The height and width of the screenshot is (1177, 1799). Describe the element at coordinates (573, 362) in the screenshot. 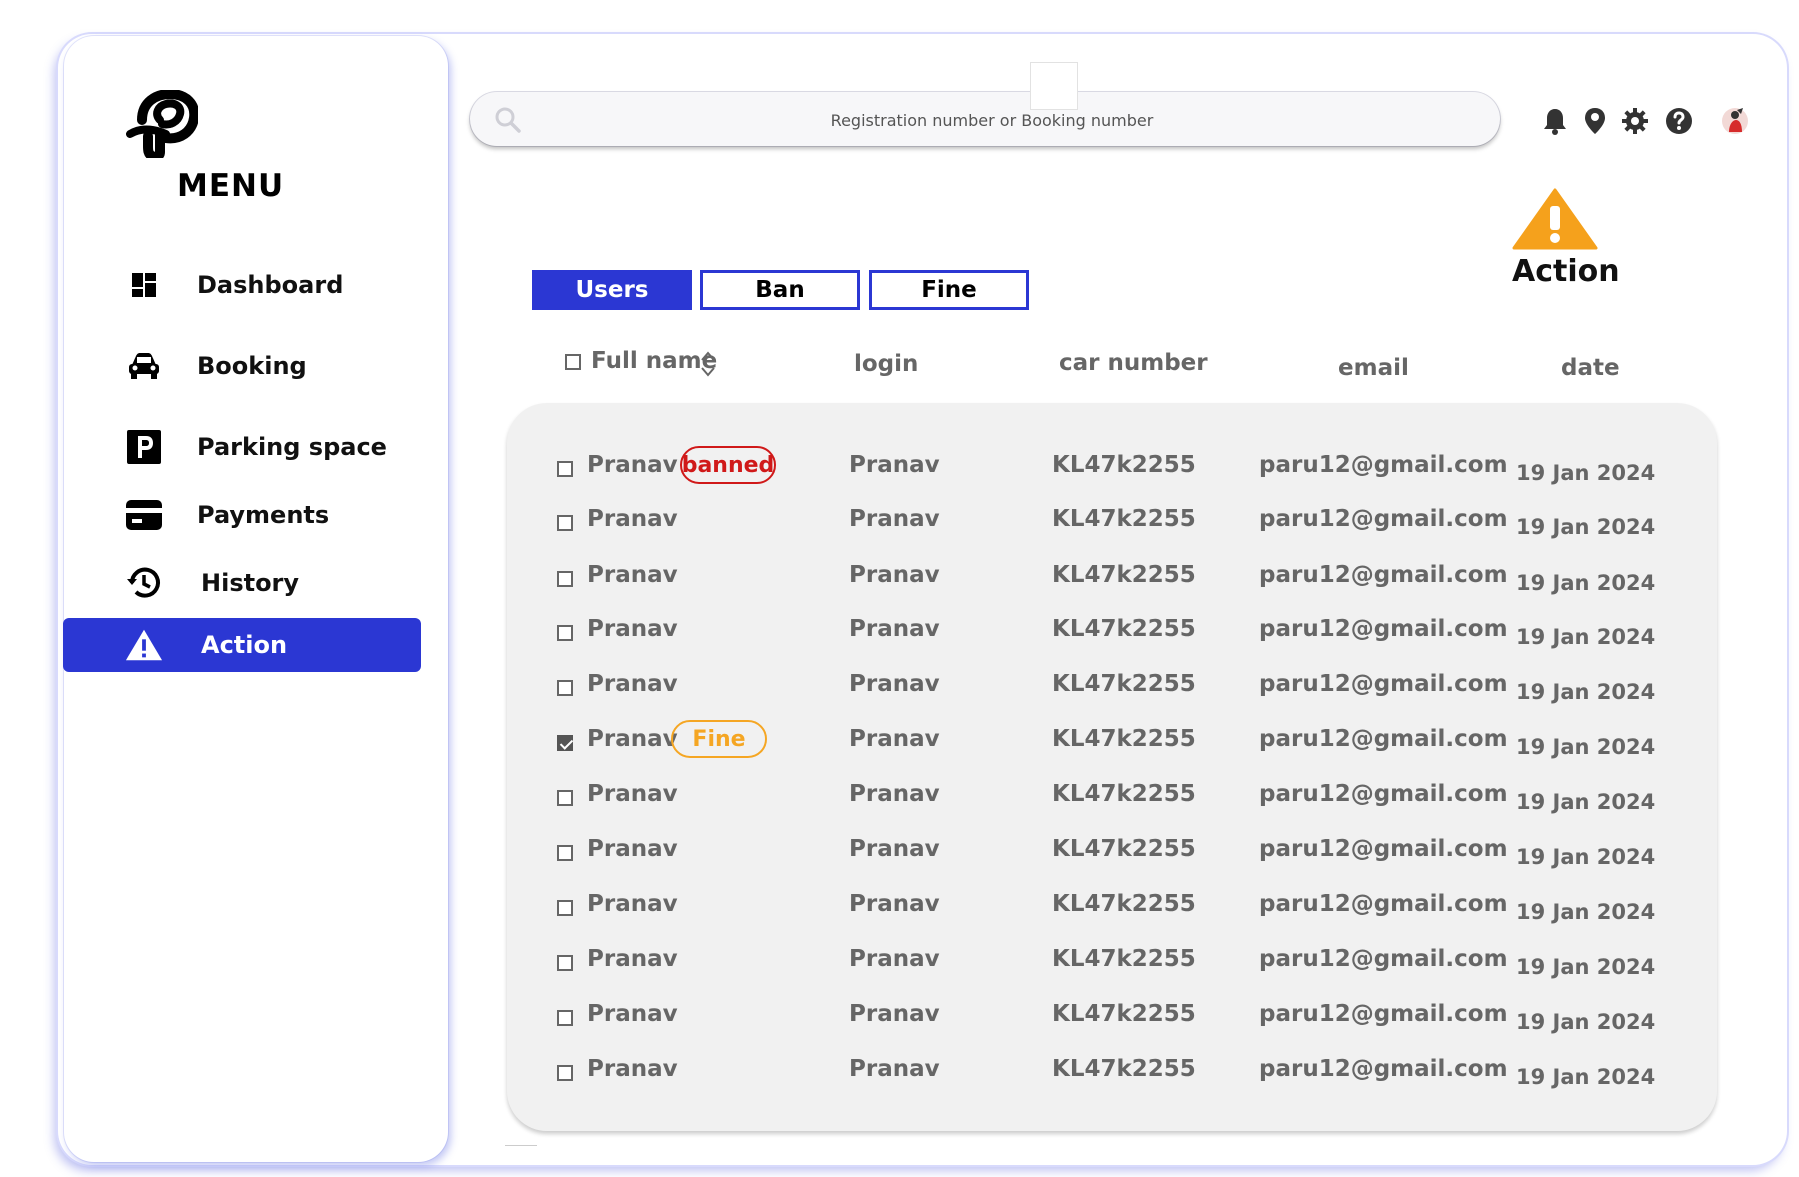

I see `select-all-checkbox` at that location.